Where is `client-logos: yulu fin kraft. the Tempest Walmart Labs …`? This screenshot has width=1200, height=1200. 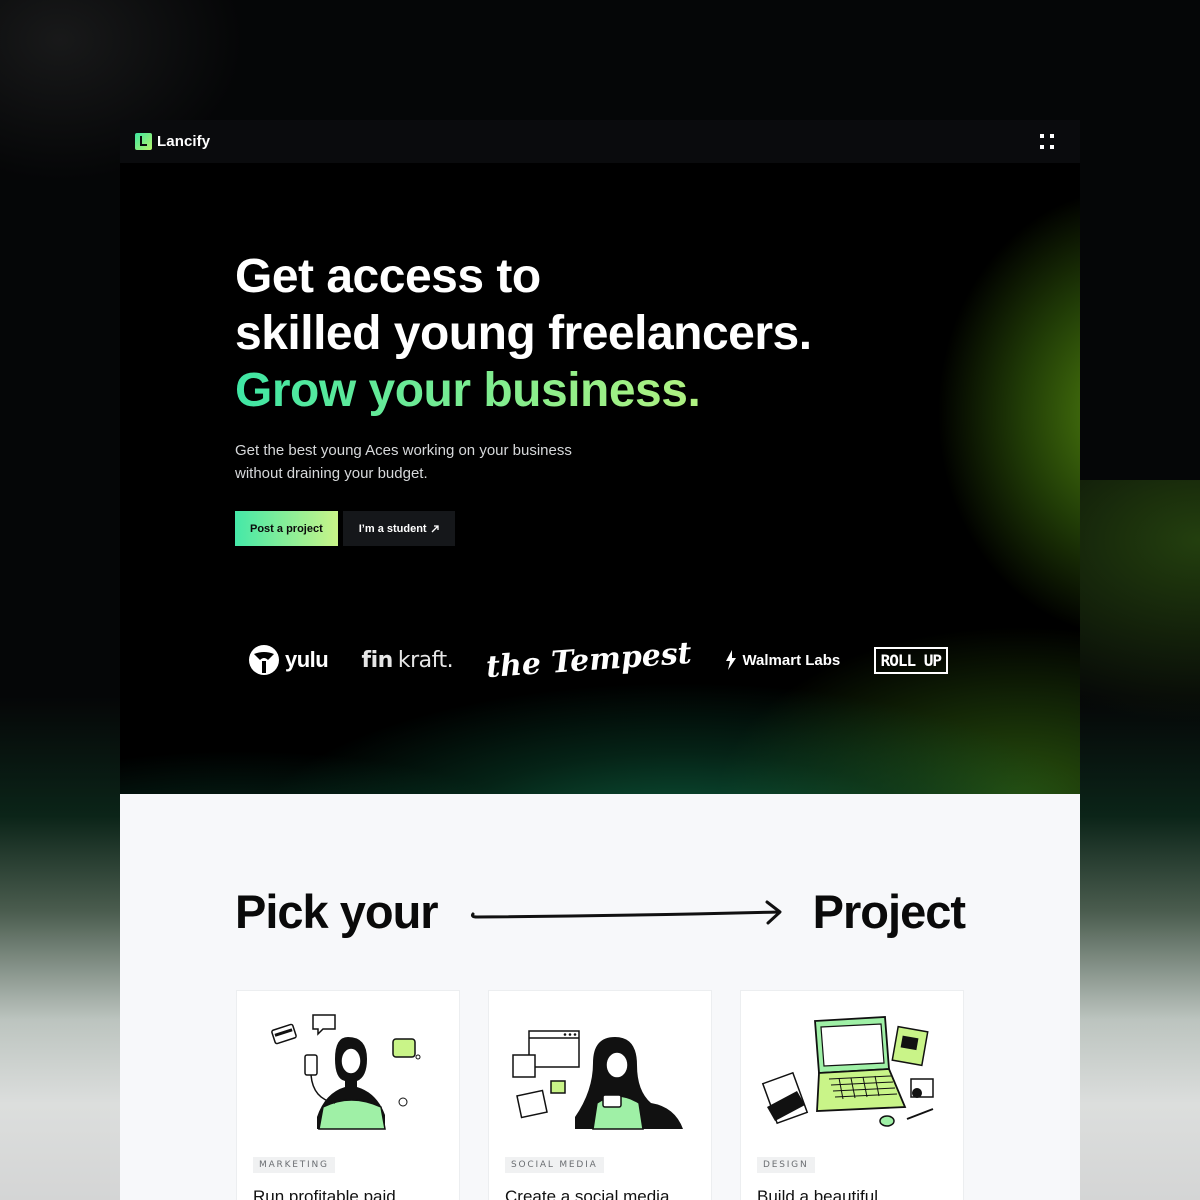
client-logos: yulu fin kraft. the Tempest Walmart Labs … is located at coordinates (598, 660).